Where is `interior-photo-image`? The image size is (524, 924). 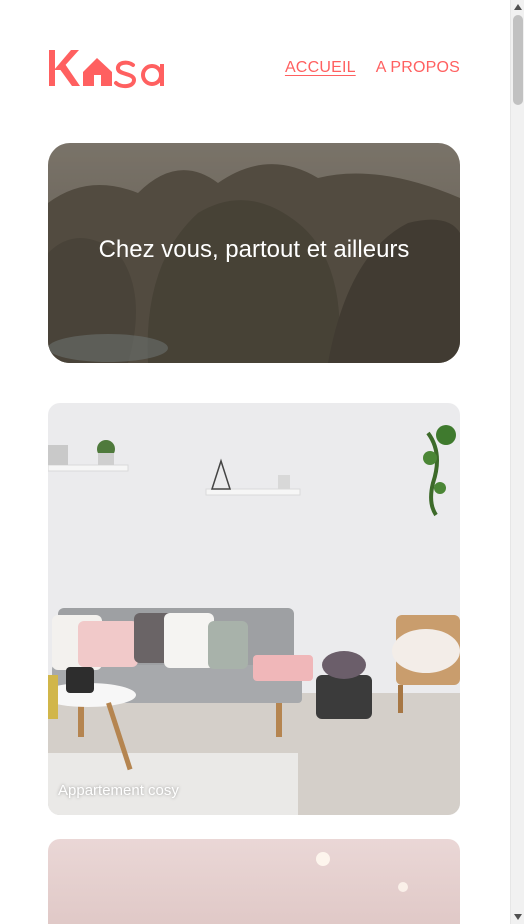
interior-photo-image is located at coordinates (254, 881).